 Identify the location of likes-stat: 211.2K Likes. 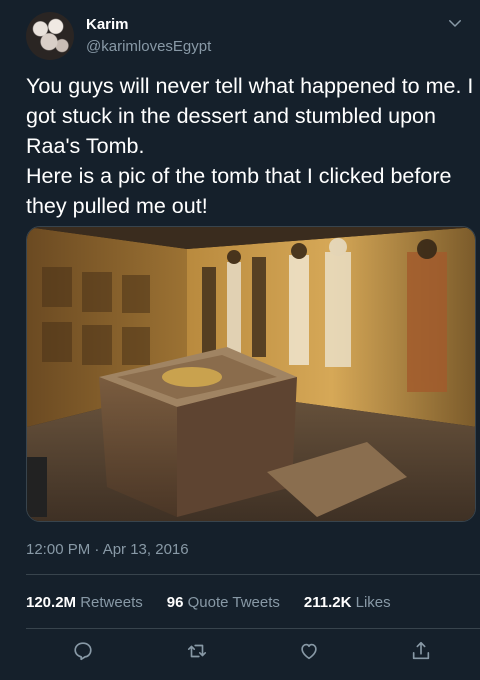
(347, 602).